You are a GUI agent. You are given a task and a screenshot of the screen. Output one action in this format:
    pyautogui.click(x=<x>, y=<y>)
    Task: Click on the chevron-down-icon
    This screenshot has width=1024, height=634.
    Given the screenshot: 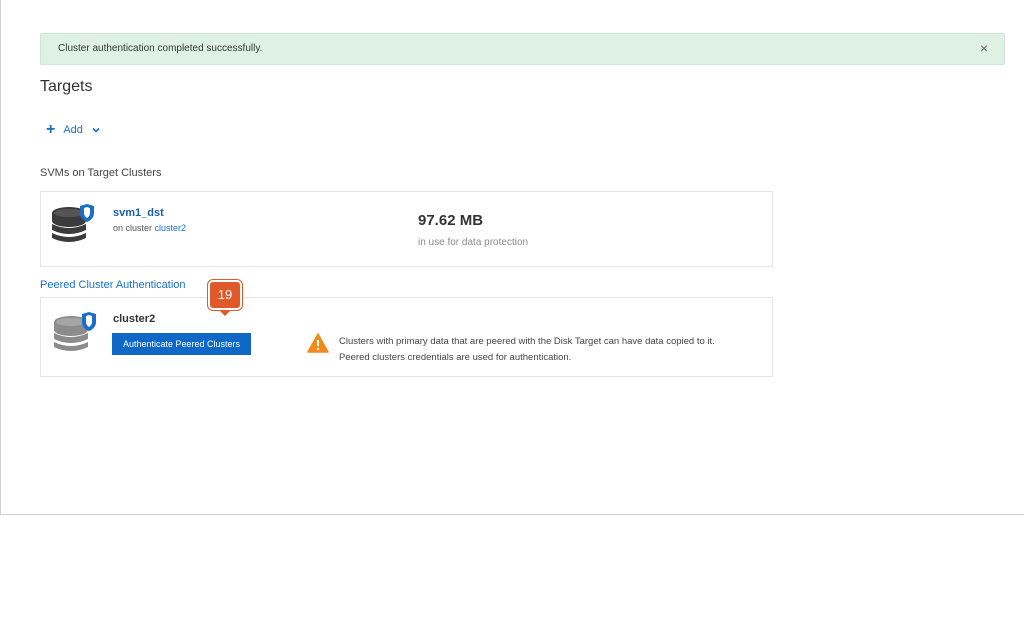 What is the action you would take?
    pyautogui.click(x=96, y=130)
    